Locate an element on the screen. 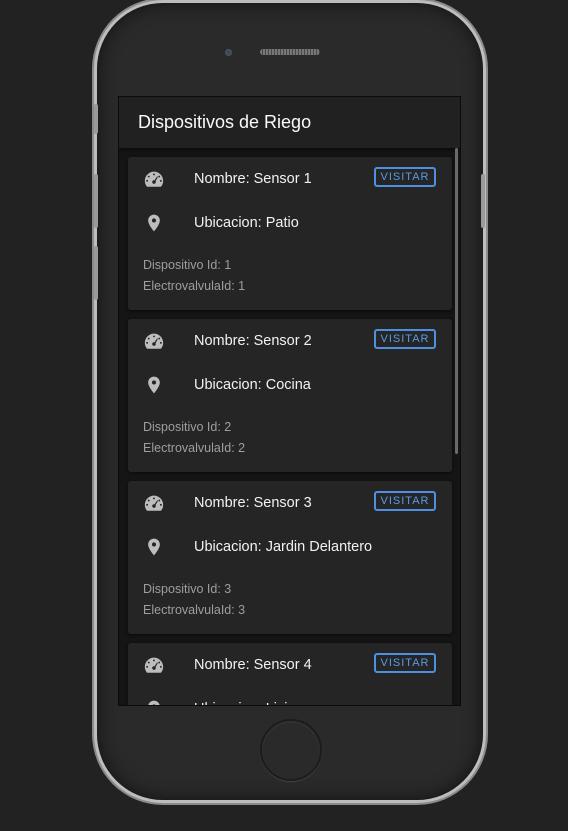 This screenshot has width=568, height=831. device-location-row: Ubicacion: Jardin Delantero is located at coordinates (290, 547).